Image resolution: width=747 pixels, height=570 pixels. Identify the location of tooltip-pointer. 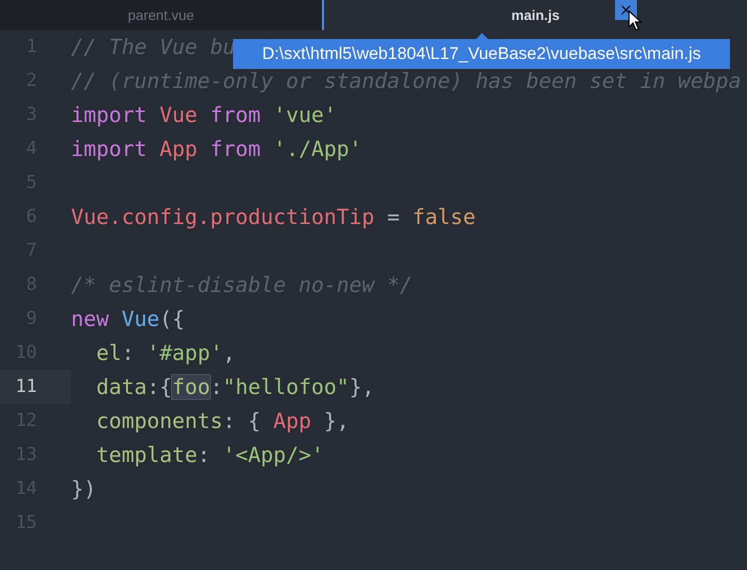
(482, 36).